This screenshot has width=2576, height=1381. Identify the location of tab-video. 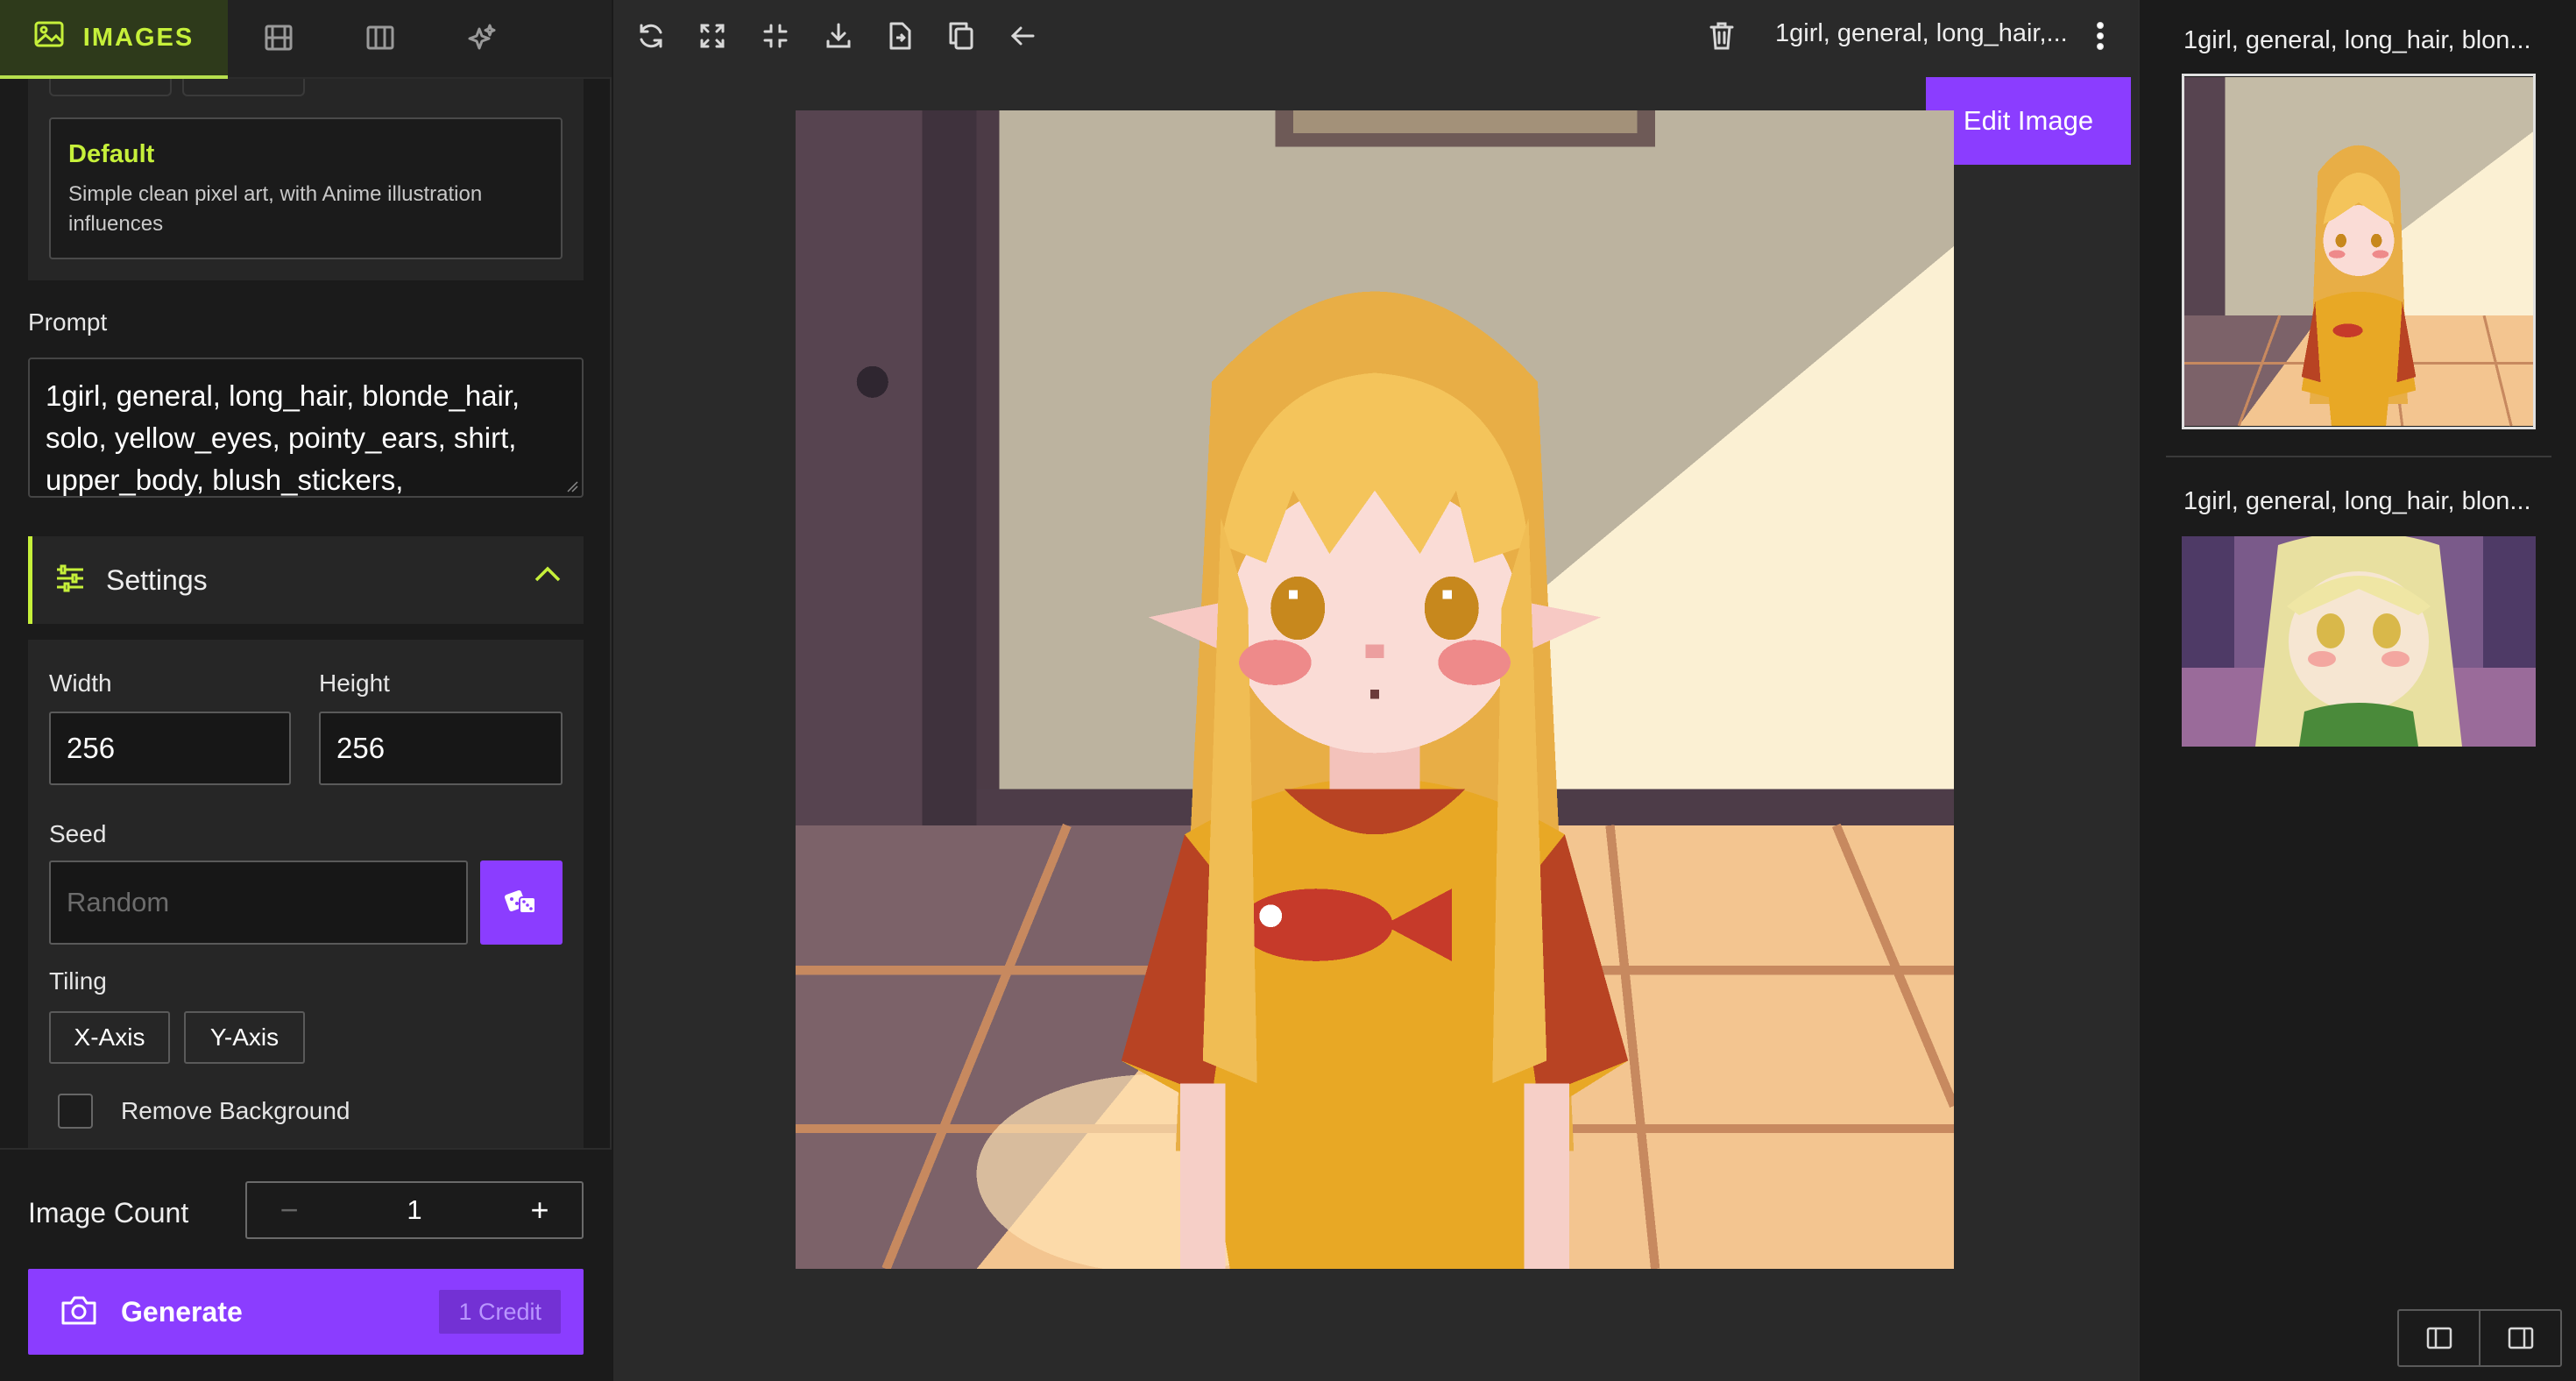
(278, 40).